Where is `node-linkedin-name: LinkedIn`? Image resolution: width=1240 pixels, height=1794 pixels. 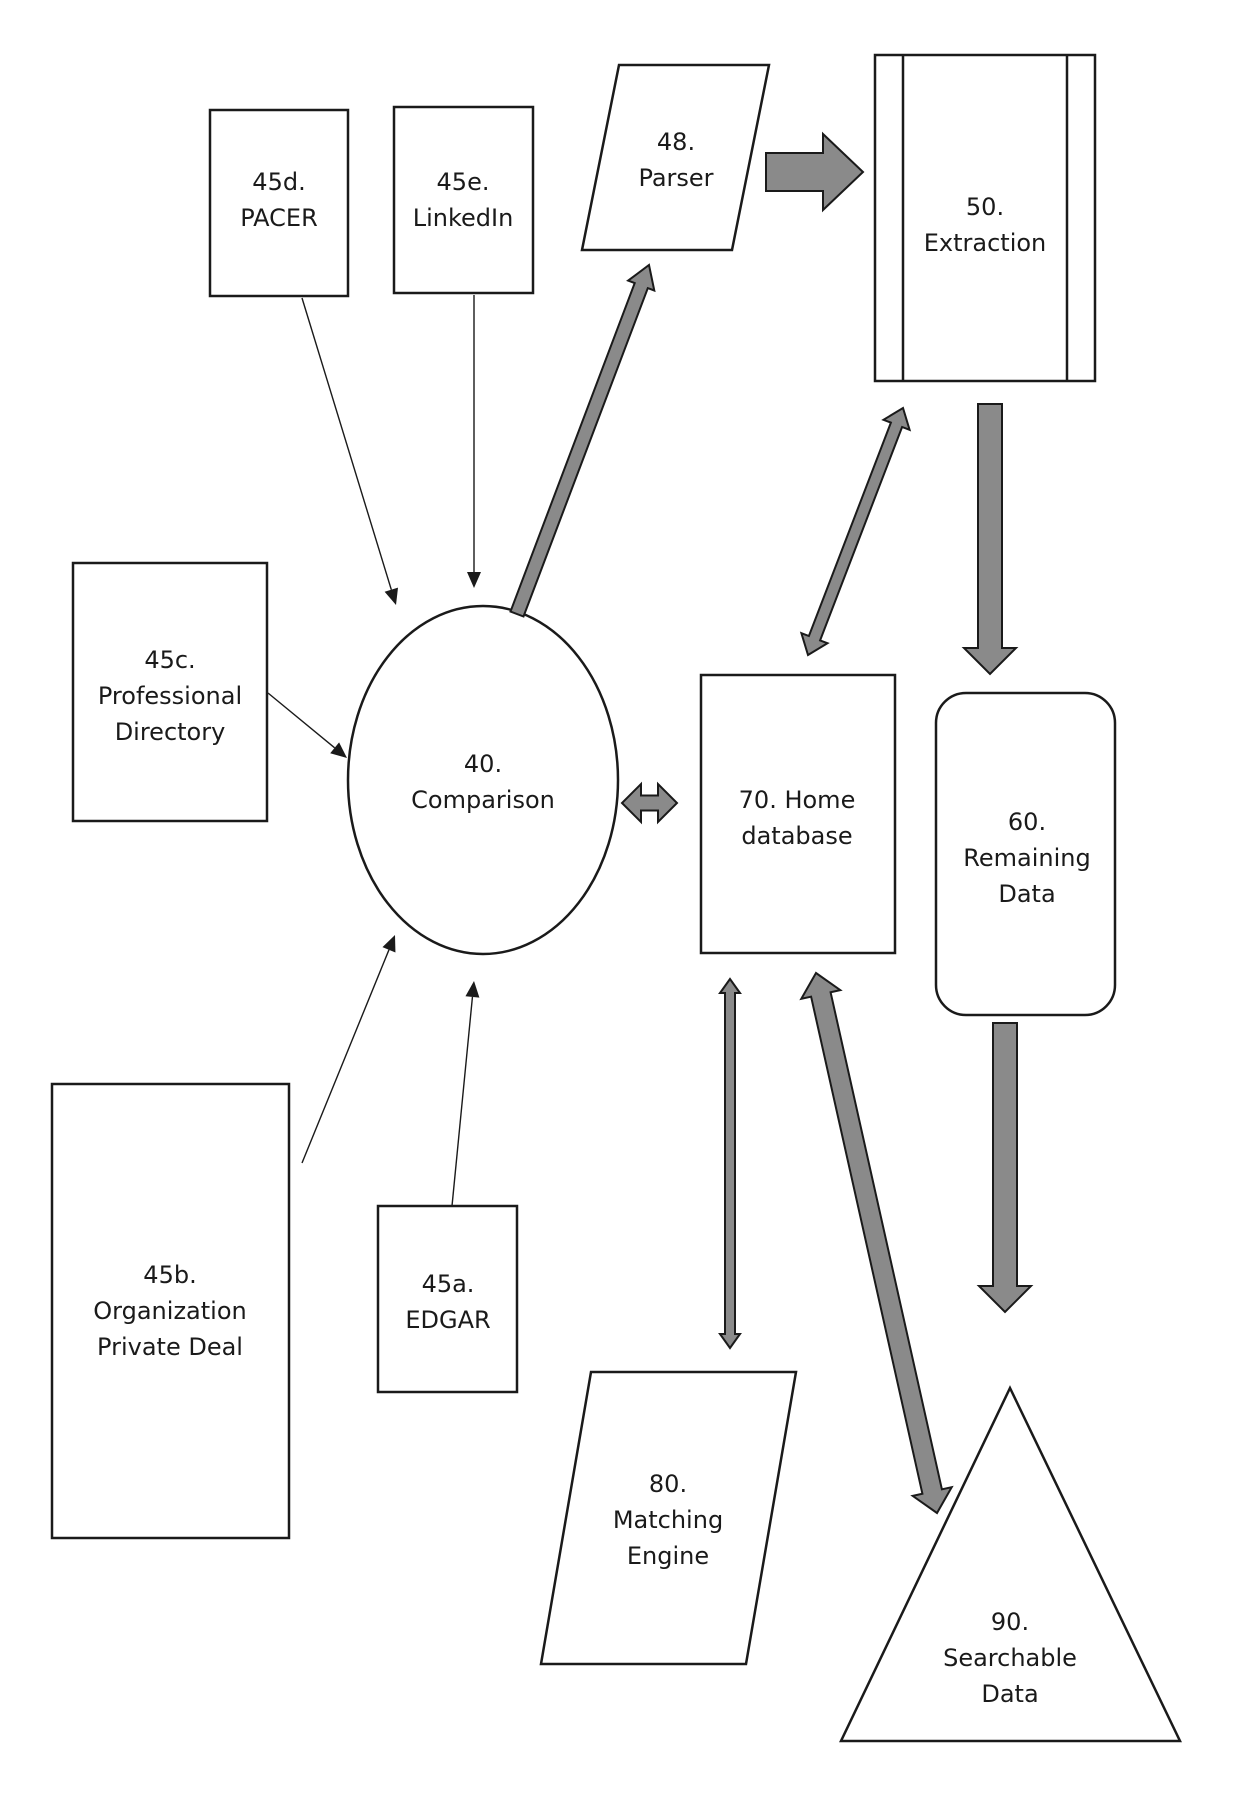 node-linkedin-name: LinkedIn is located at coordinates (463, 218).